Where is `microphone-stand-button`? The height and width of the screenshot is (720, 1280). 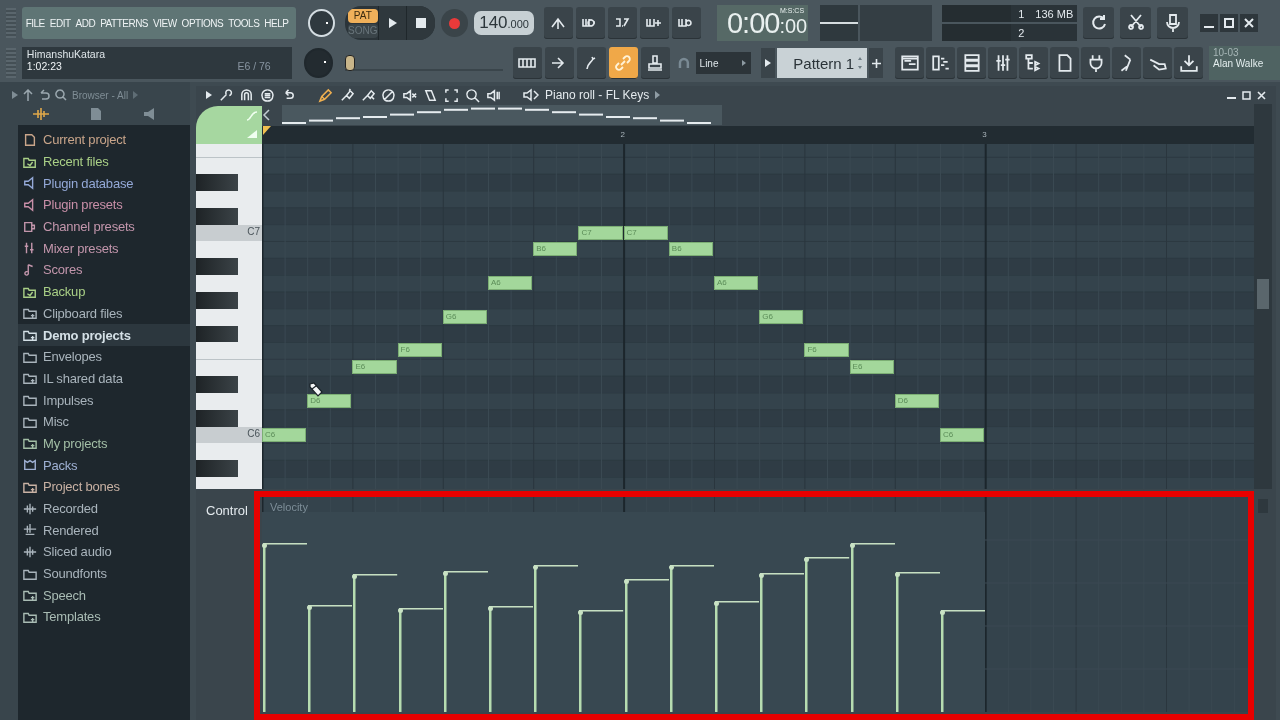 microphone-stand-button is located at coordinates (1126, 63).